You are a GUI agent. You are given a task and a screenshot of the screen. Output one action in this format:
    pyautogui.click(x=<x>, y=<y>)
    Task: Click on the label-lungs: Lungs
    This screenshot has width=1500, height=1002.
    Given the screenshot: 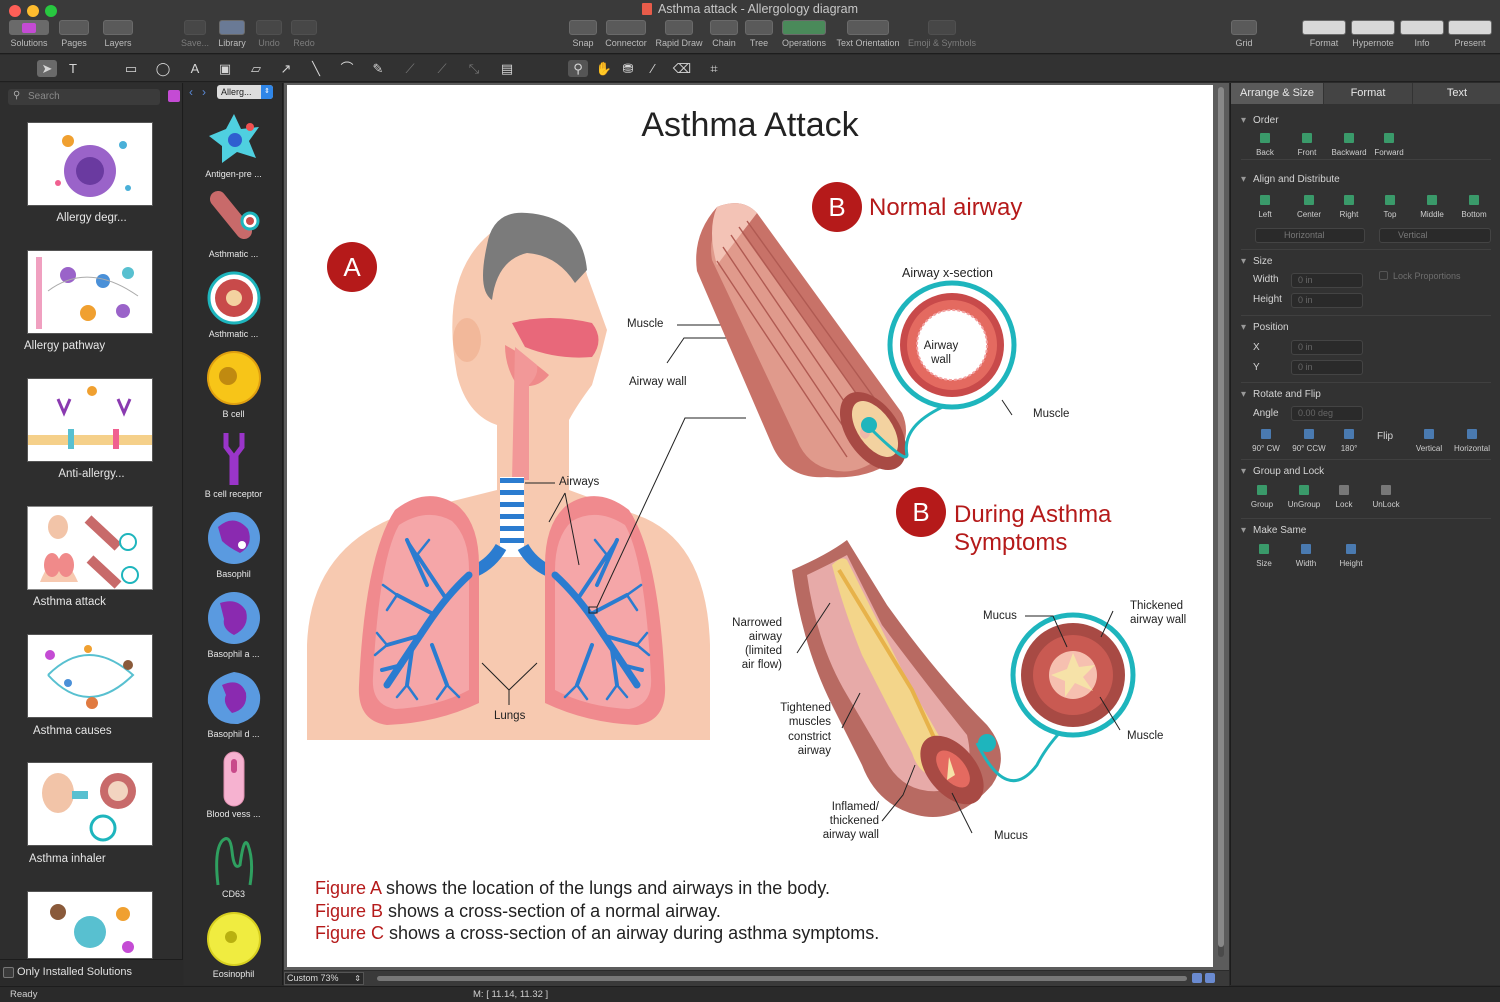 What is the action you would take?
    pyautogui.click(x=509, y=716)
    